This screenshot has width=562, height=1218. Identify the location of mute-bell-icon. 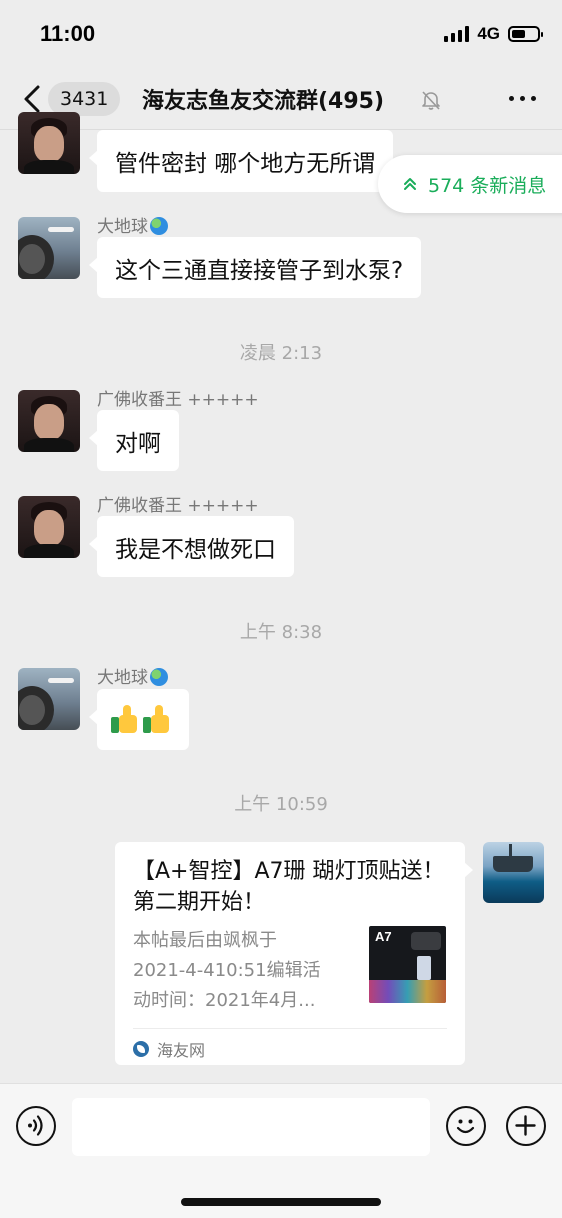
(431, 100).